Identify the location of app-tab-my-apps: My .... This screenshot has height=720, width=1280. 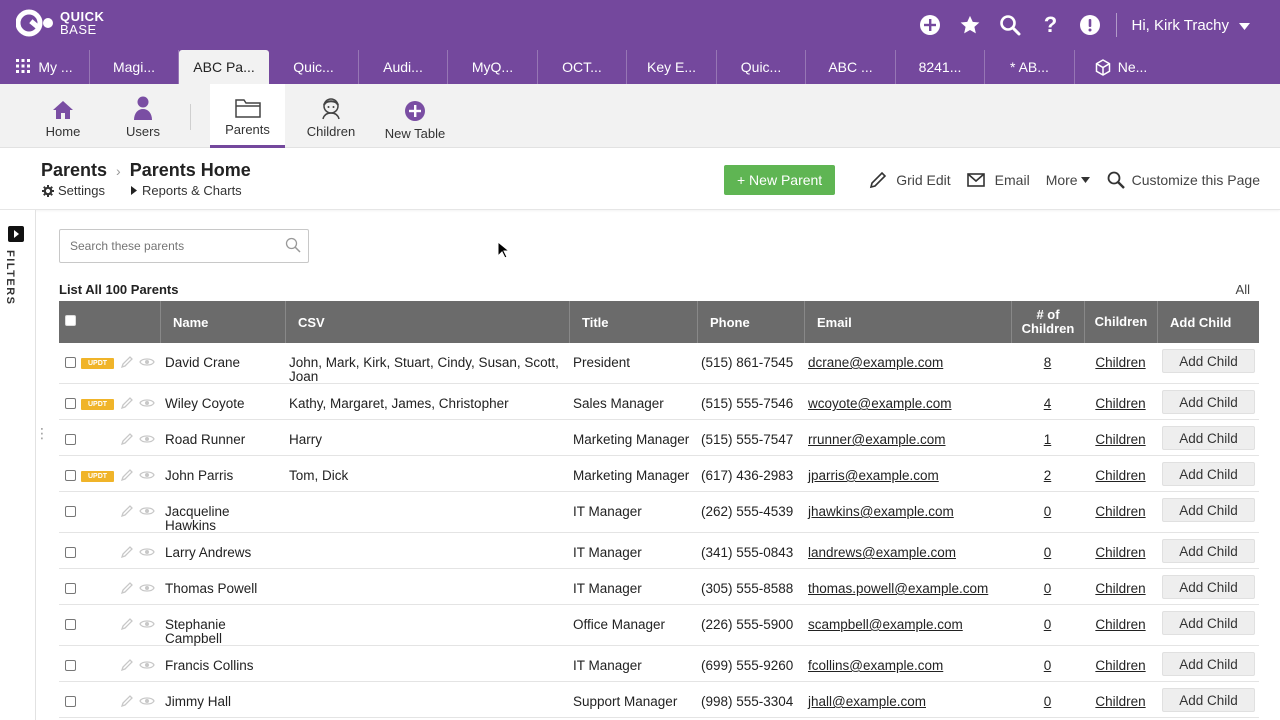
(45, 67).